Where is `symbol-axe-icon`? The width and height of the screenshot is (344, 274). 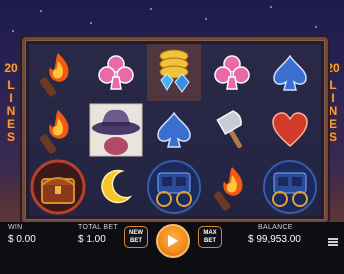
symbol-axe-icon is located at coordinates (232, 129).